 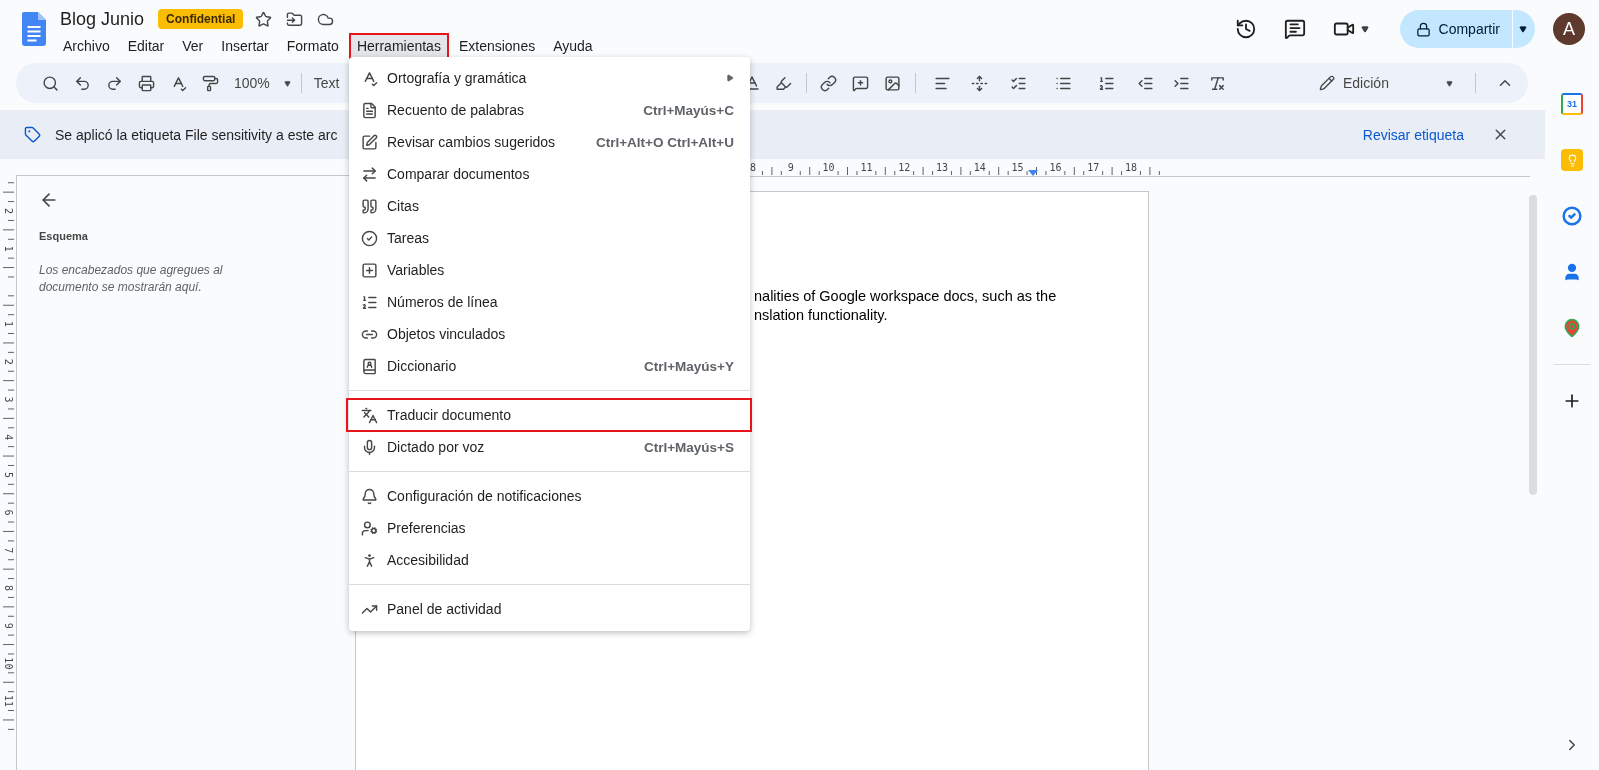 I want to click on menu-item: Insertar, so click(x=245, y=46).